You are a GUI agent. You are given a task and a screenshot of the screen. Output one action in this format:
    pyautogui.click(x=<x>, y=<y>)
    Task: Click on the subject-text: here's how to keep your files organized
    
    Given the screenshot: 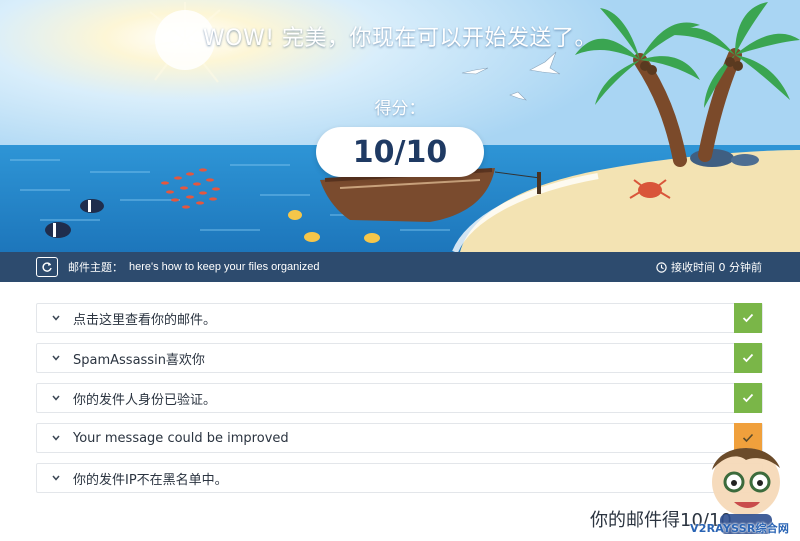 What is the action you would take?
    pyautogui.click(x=224, y=267)
    